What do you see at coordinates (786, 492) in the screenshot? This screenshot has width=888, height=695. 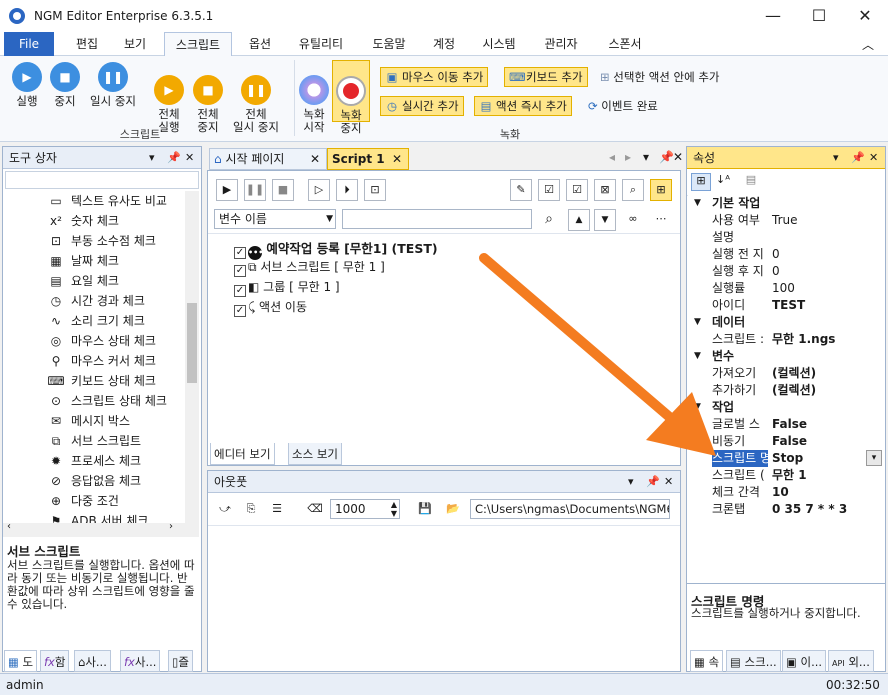 I see `property-row: 체크 간격 10` at bounding box center [786, 492].